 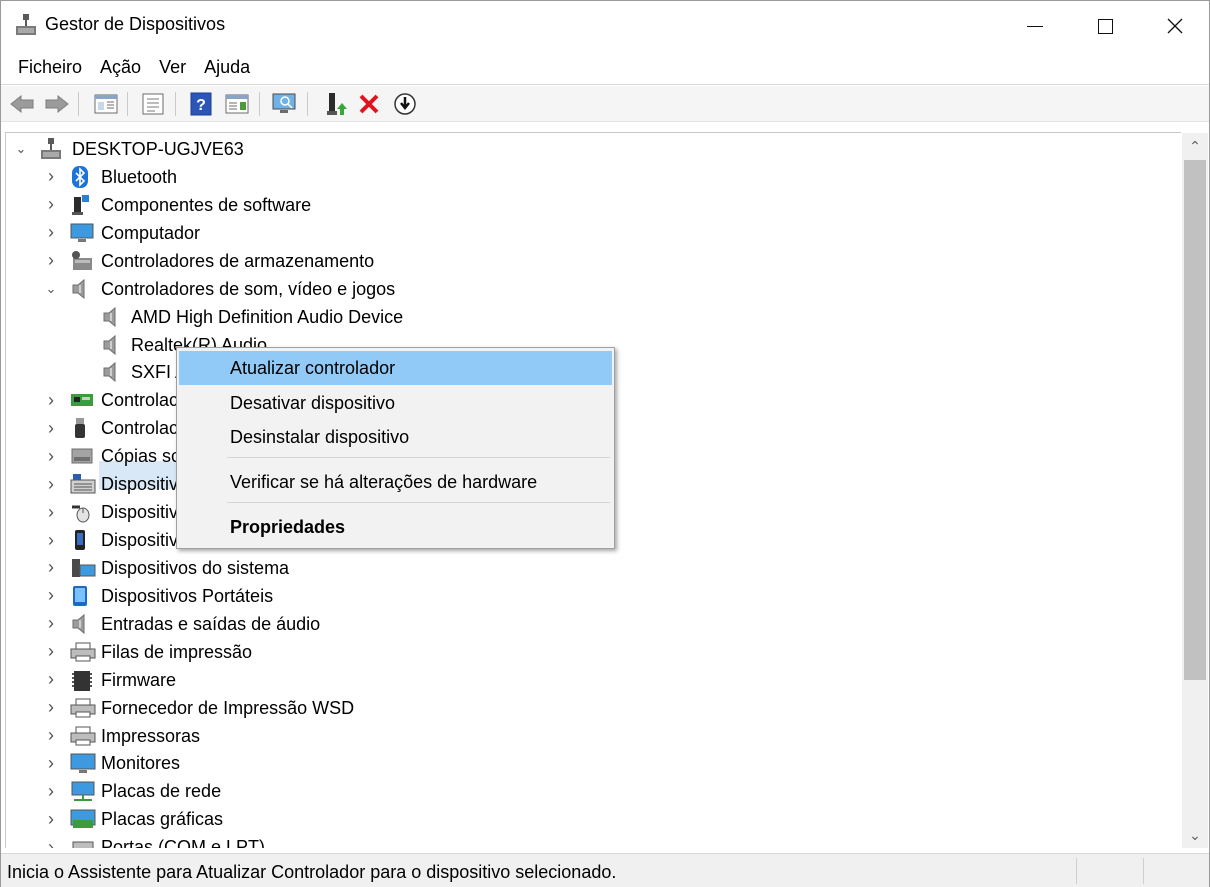 I want to click on menu-ver: Ver, so click(x=172, y=67).